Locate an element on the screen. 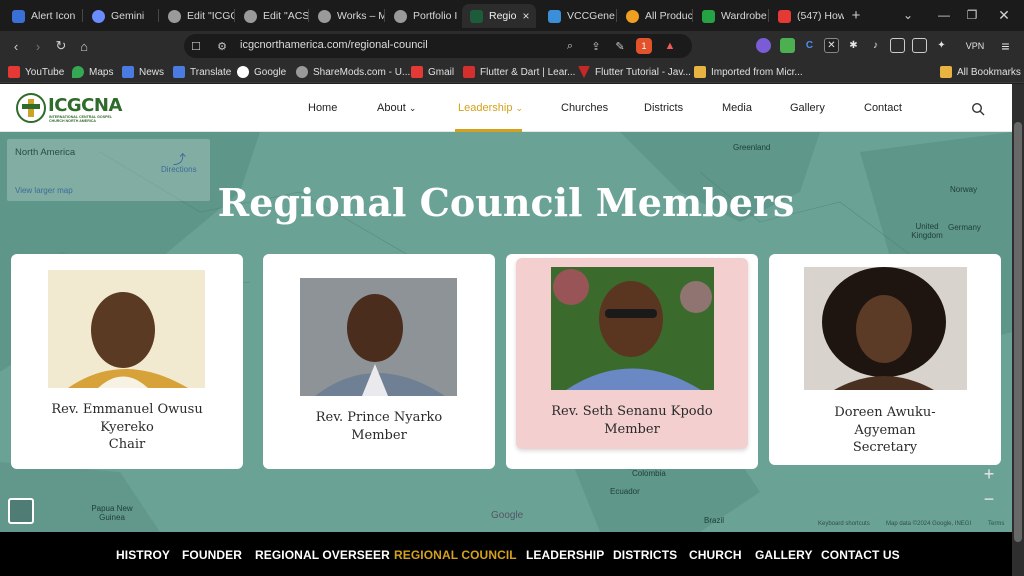 The image size is (1024, 576). nav-about: About ⌄ is located at coordinates (396, 108).